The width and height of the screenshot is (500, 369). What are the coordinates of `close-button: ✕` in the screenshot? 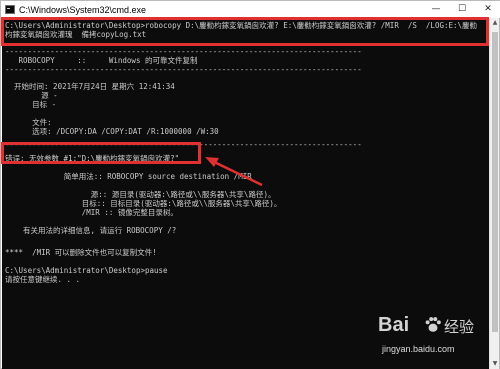 It's located at (487, 9).